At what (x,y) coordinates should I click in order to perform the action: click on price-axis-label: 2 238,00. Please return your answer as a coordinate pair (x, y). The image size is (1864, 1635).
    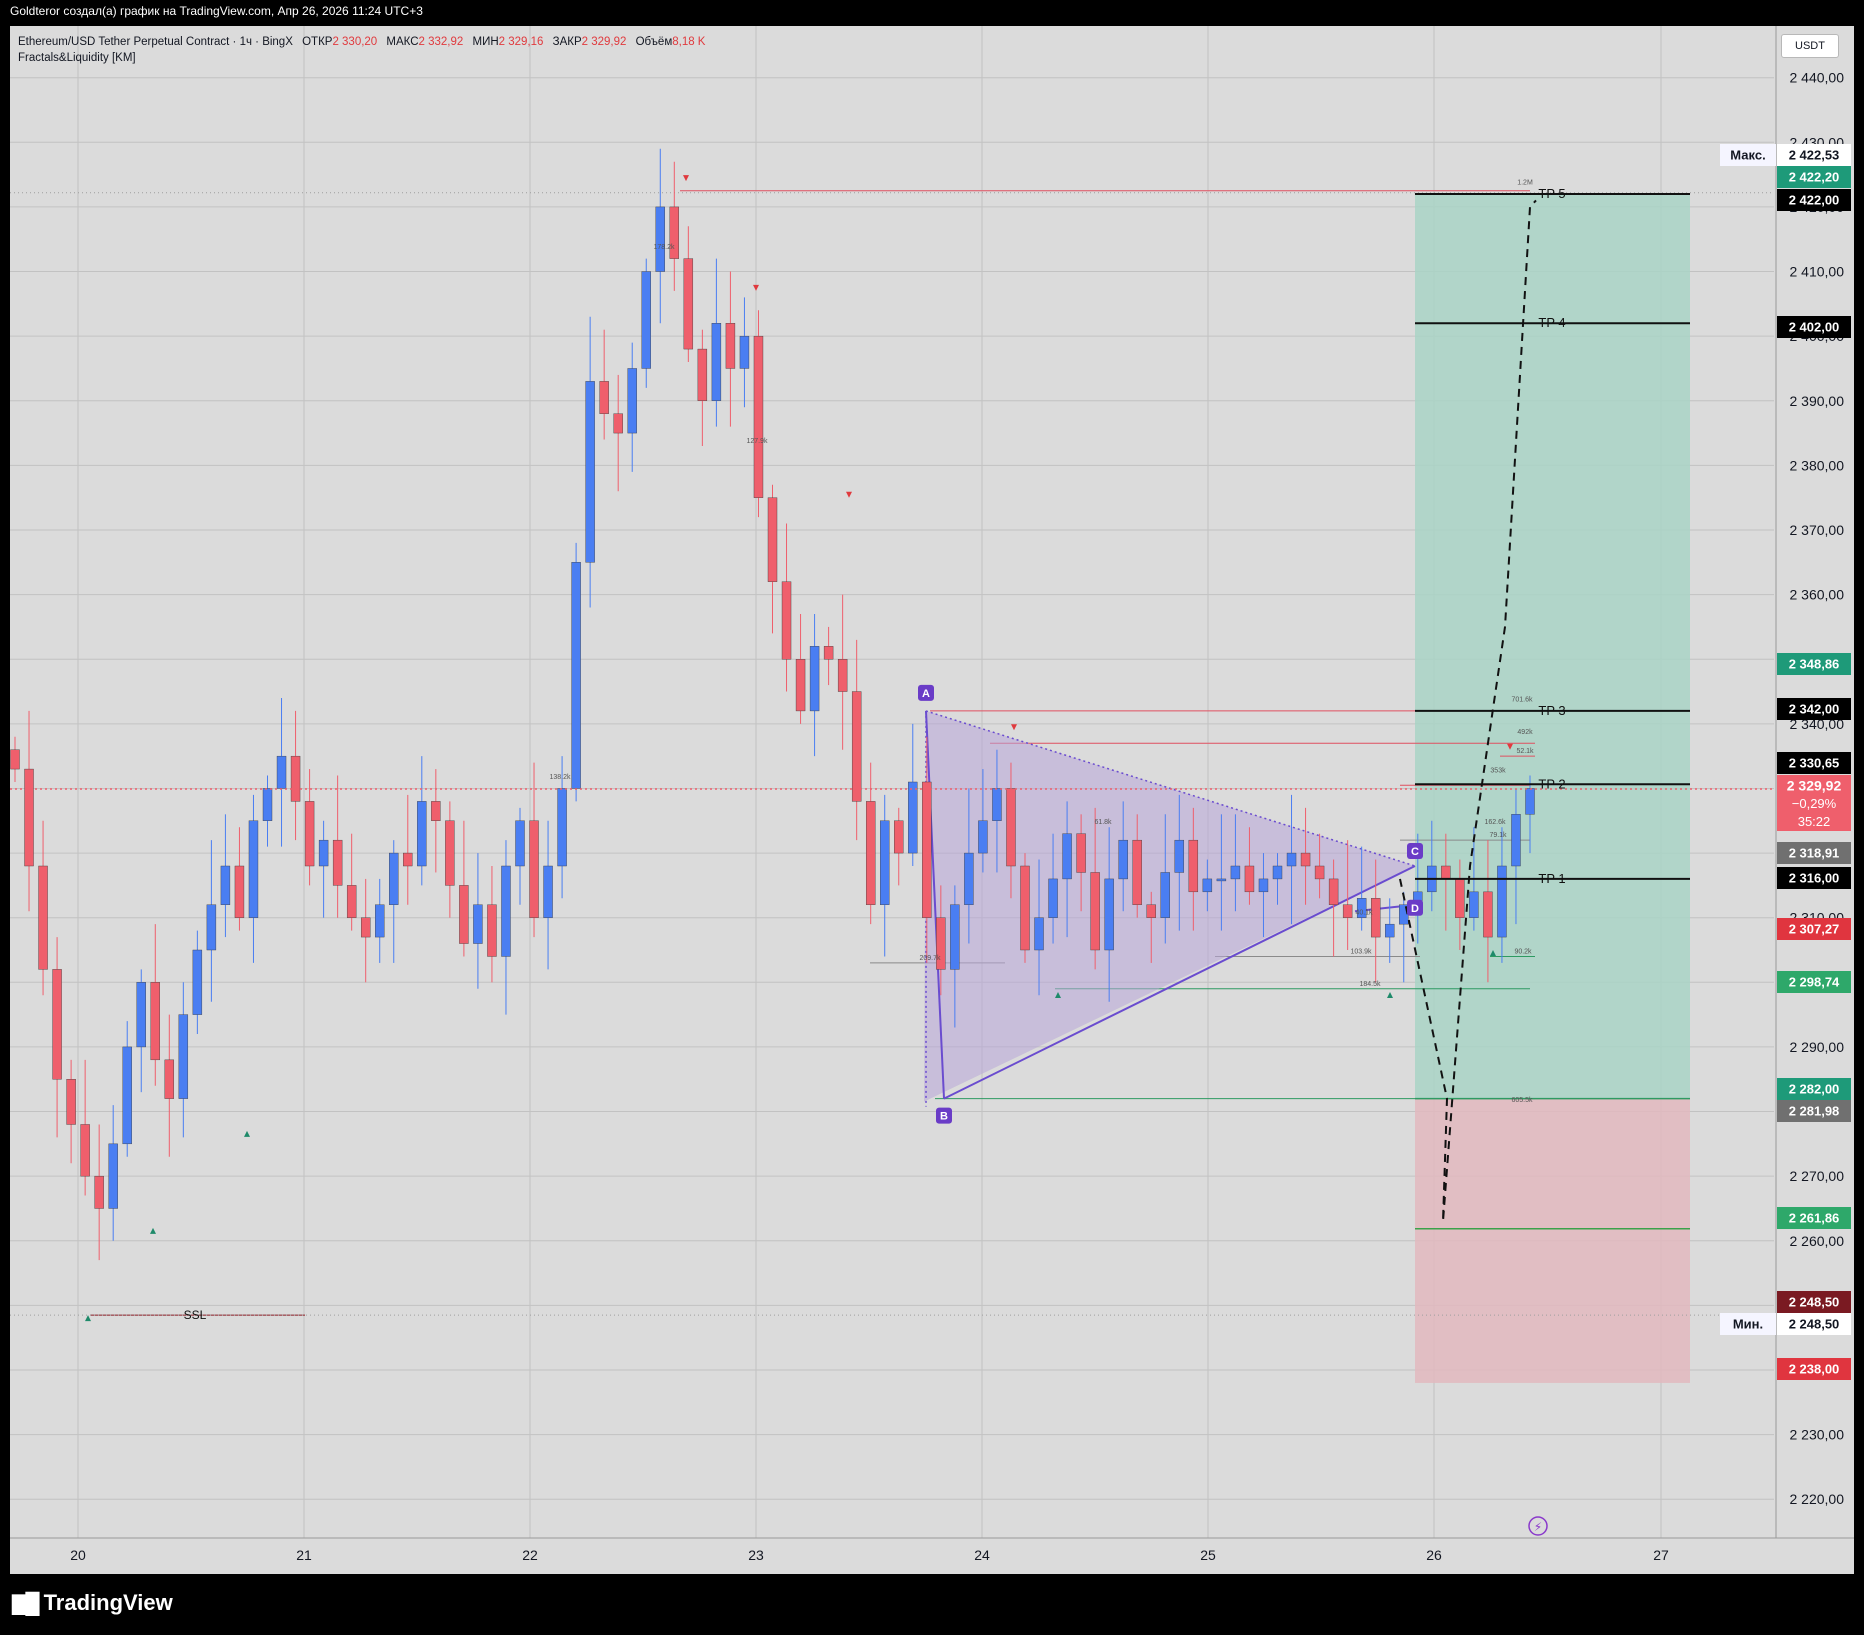
    Looking at the image, I should click on (1814, 1369).